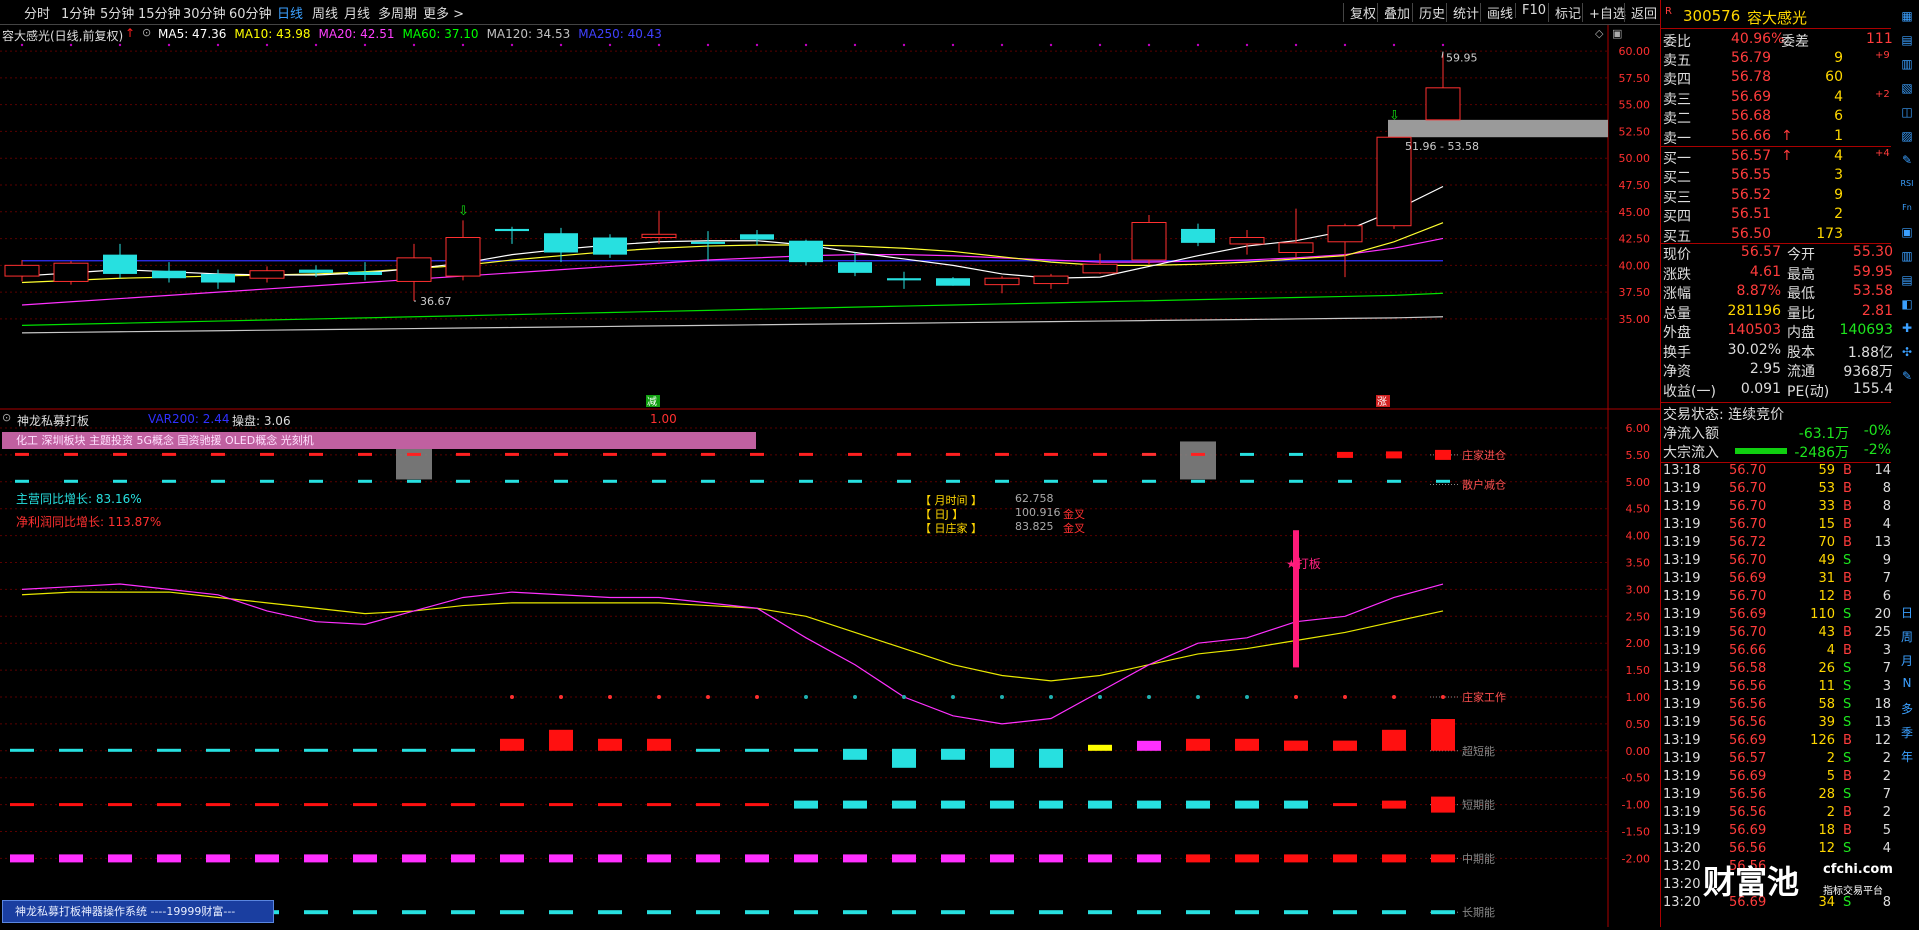  What do you see at coordinates (1907, 280) in the screenshot?
I see `list-icon: ▤` at bounding box center [1907, 280].